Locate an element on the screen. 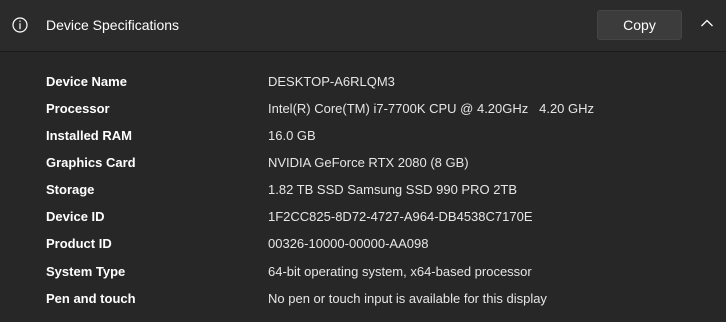 The width and height of the screenshot is (726, 322). spec-row-device-name: Device Name DESKTOP-A6RLQM3 is located at coordinates (363, 82).